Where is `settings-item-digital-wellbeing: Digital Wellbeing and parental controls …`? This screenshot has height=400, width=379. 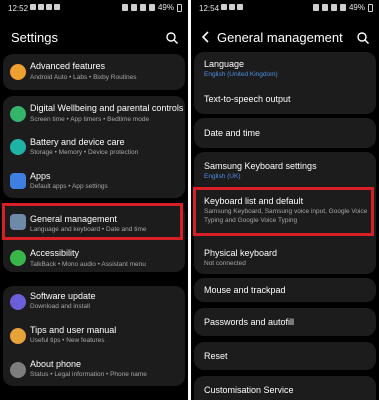 settings-item-digital-wellbeing: Digital Wellbeing and parental controls … is located at coordinates (94, 113).